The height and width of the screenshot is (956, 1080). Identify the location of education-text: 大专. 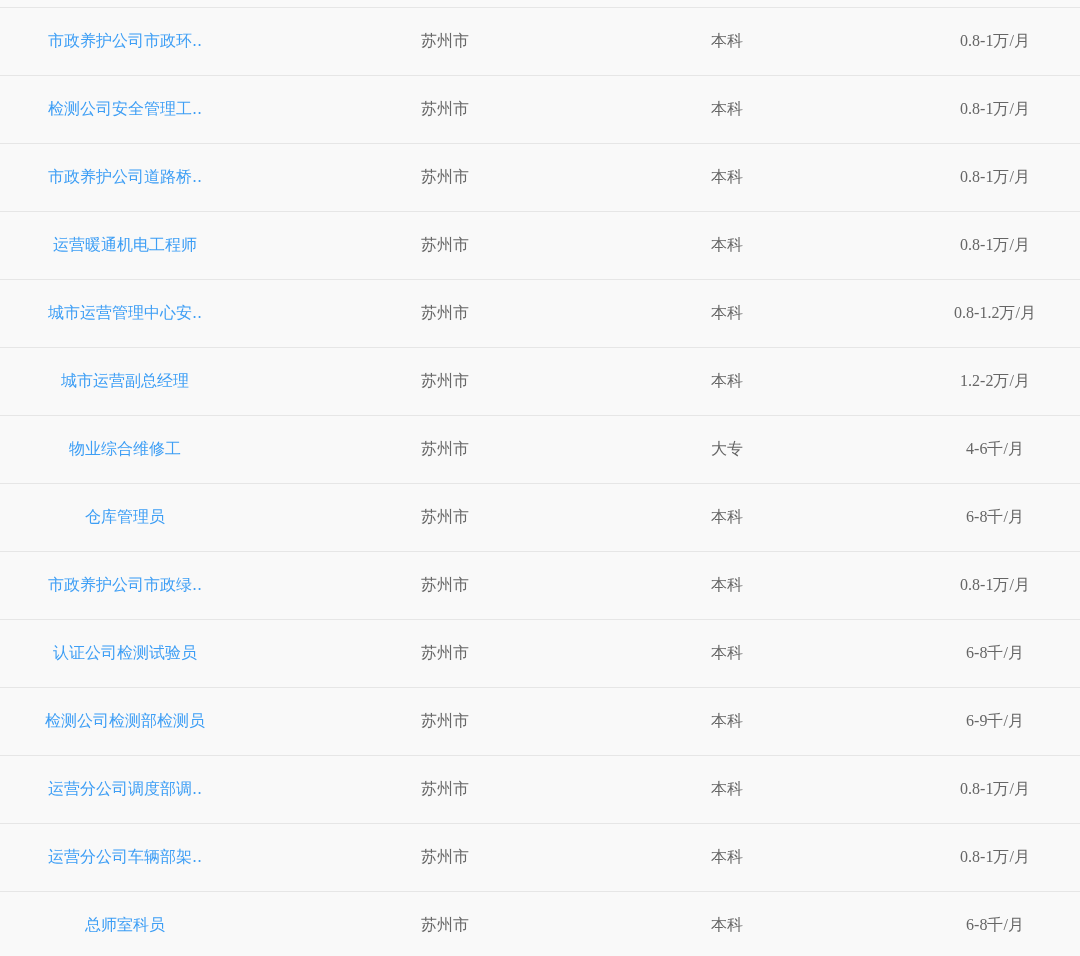
(727, 449).